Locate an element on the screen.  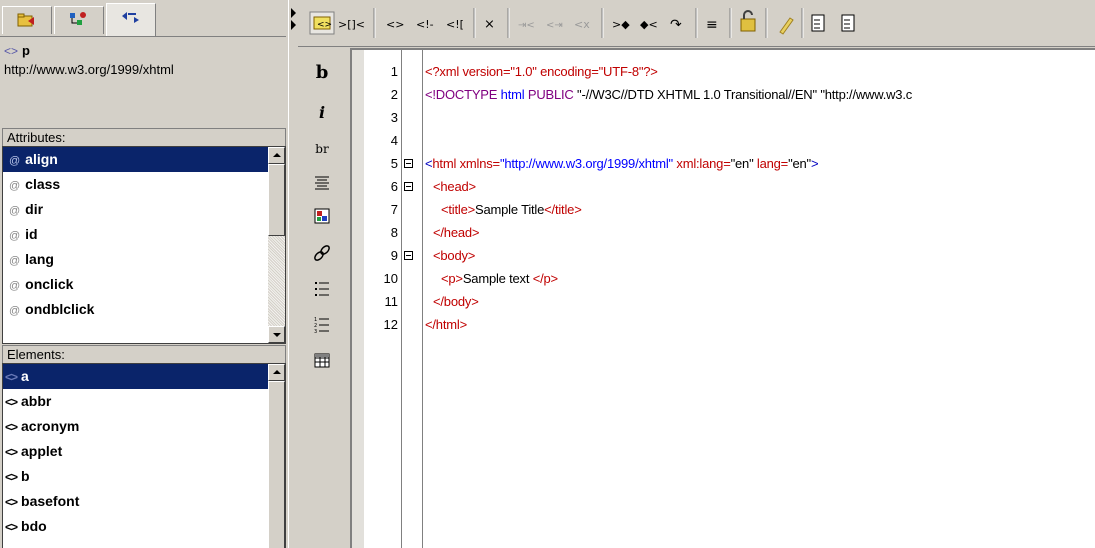
table-icon is located at coordinates (322, 361).